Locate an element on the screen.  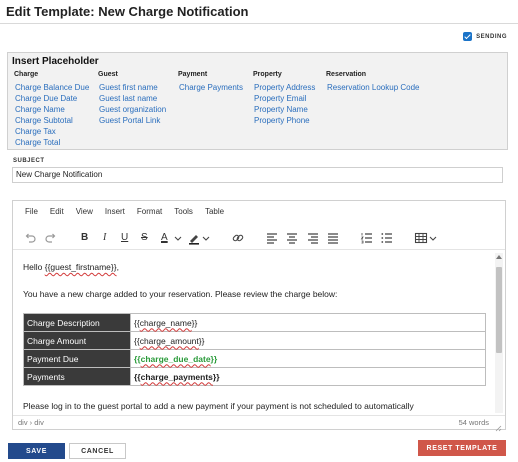
placeholder-column-heading: Charge is located at coordinates (26, 74).